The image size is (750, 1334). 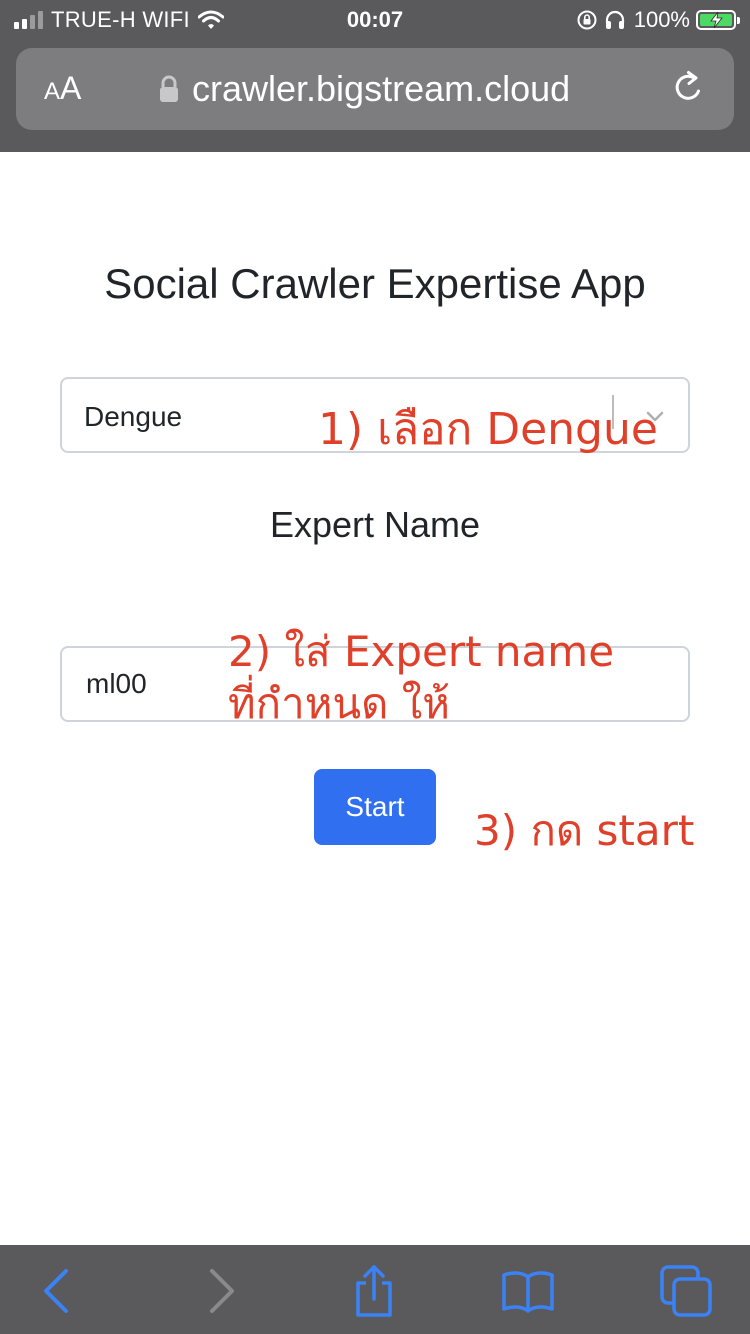 I want to click on forward-icon, so click(x=220, y=1291).